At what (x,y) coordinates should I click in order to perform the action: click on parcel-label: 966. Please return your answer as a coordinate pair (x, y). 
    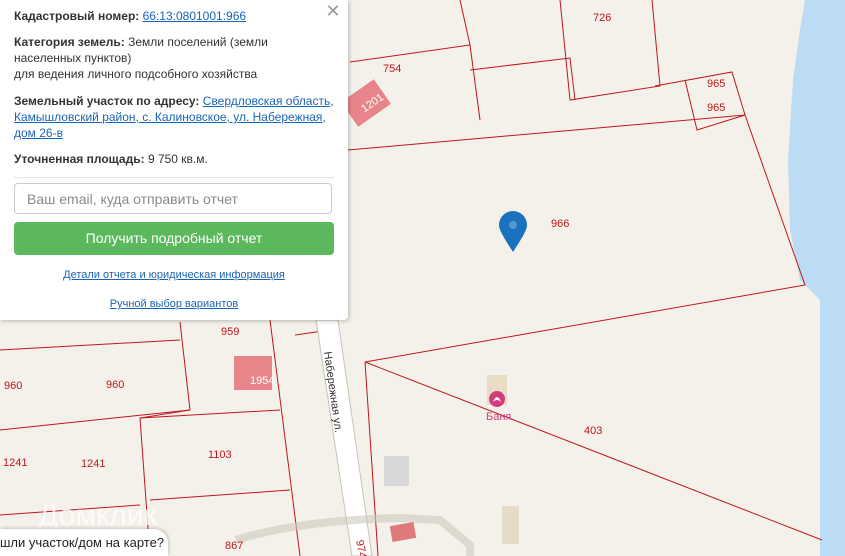
    Looking at the image, I should click on (560, 224).